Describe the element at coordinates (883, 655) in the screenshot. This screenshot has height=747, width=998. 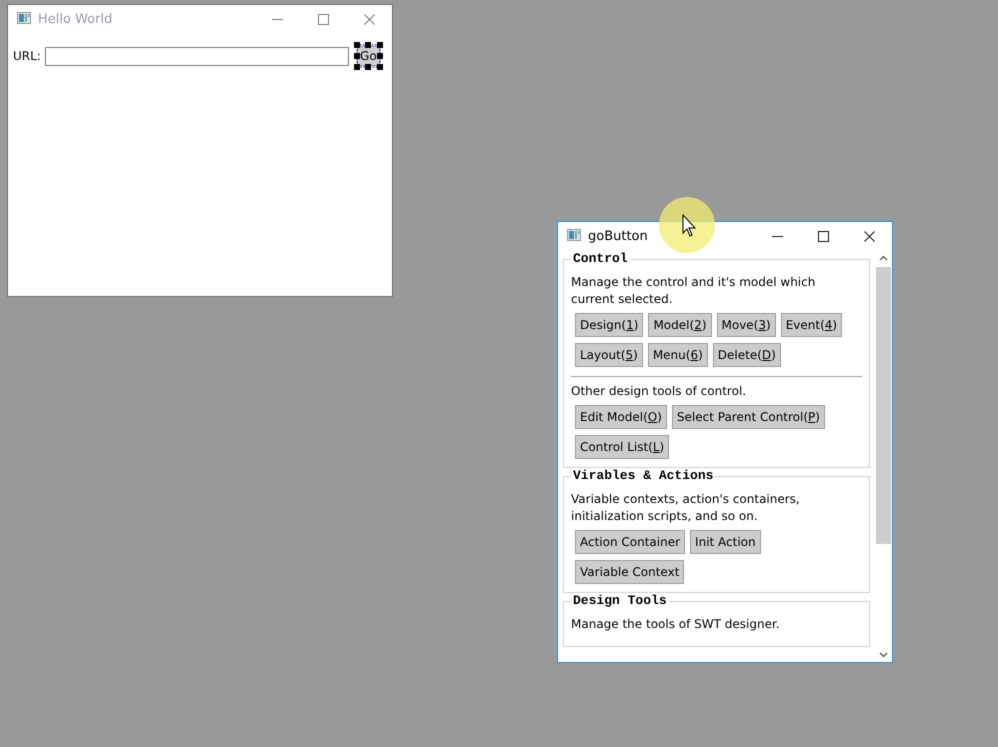
I see `scroll-down-icon` at that location.